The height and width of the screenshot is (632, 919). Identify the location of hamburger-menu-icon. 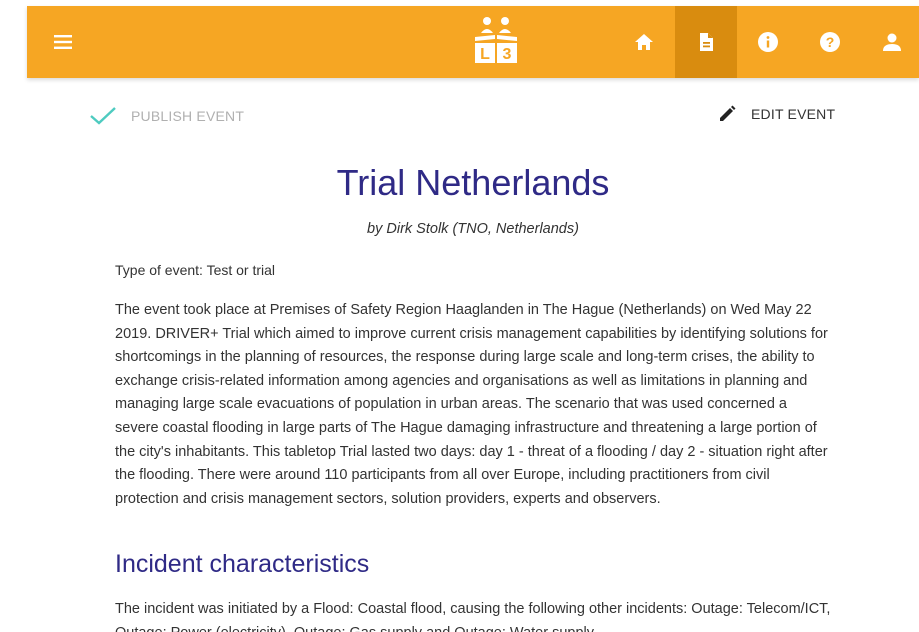
(63, 42).